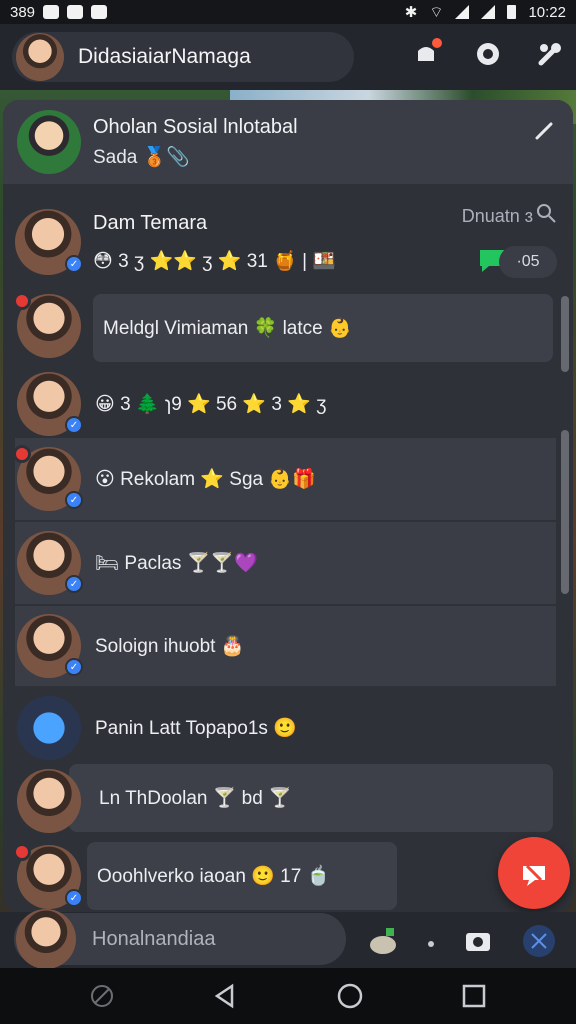 Image resolution: width=576 pixels, height=1024 pixels. Describe the element at coordinates (288, 142) in the screenshot. I see `pinned-chat: Oholan Sosial lnlotabal Sada 🥉📎` at that location.